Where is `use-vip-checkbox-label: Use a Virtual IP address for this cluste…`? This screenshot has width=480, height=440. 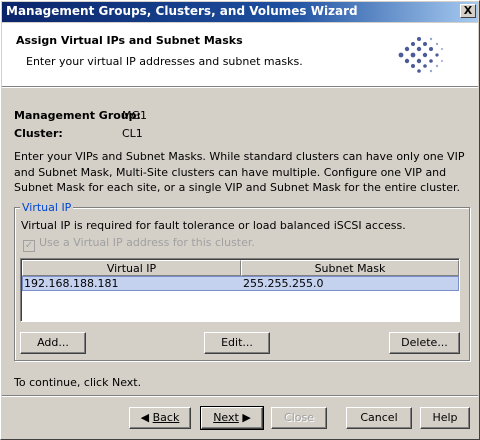 use-vip-checkbox-label: Use a Virtual IP address for this cluste… is located at coordinates (147, 242).